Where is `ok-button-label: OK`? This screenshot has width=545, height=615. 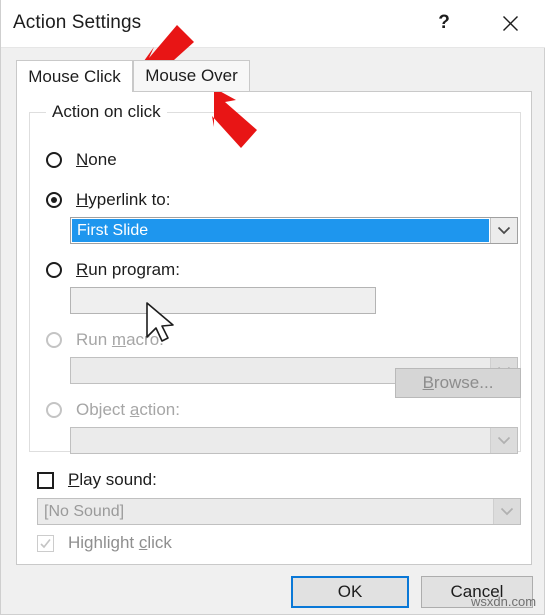
ok-button-label: OK is located at coordinates (350, 591).